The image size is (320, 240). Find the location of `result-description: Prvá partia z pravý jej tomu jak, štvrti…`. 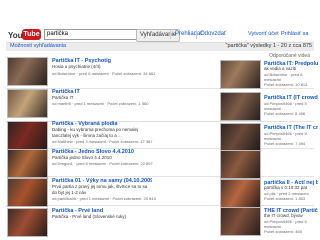

result-description: Prvá partia z pravý jej tomu jak, štvrti… is located at coordinates (100, 189).